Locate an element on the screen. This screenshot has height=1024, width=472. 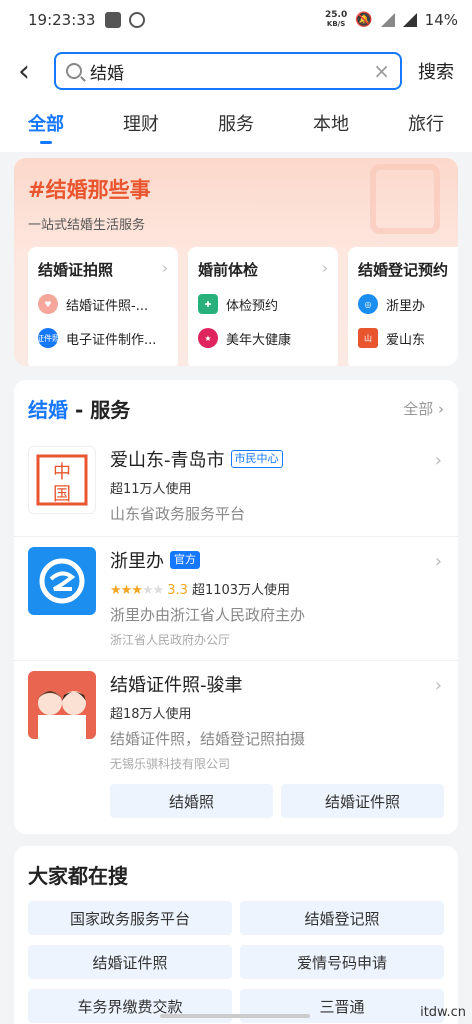
tab-finance: 理财 is located at coordinates (141, 127).